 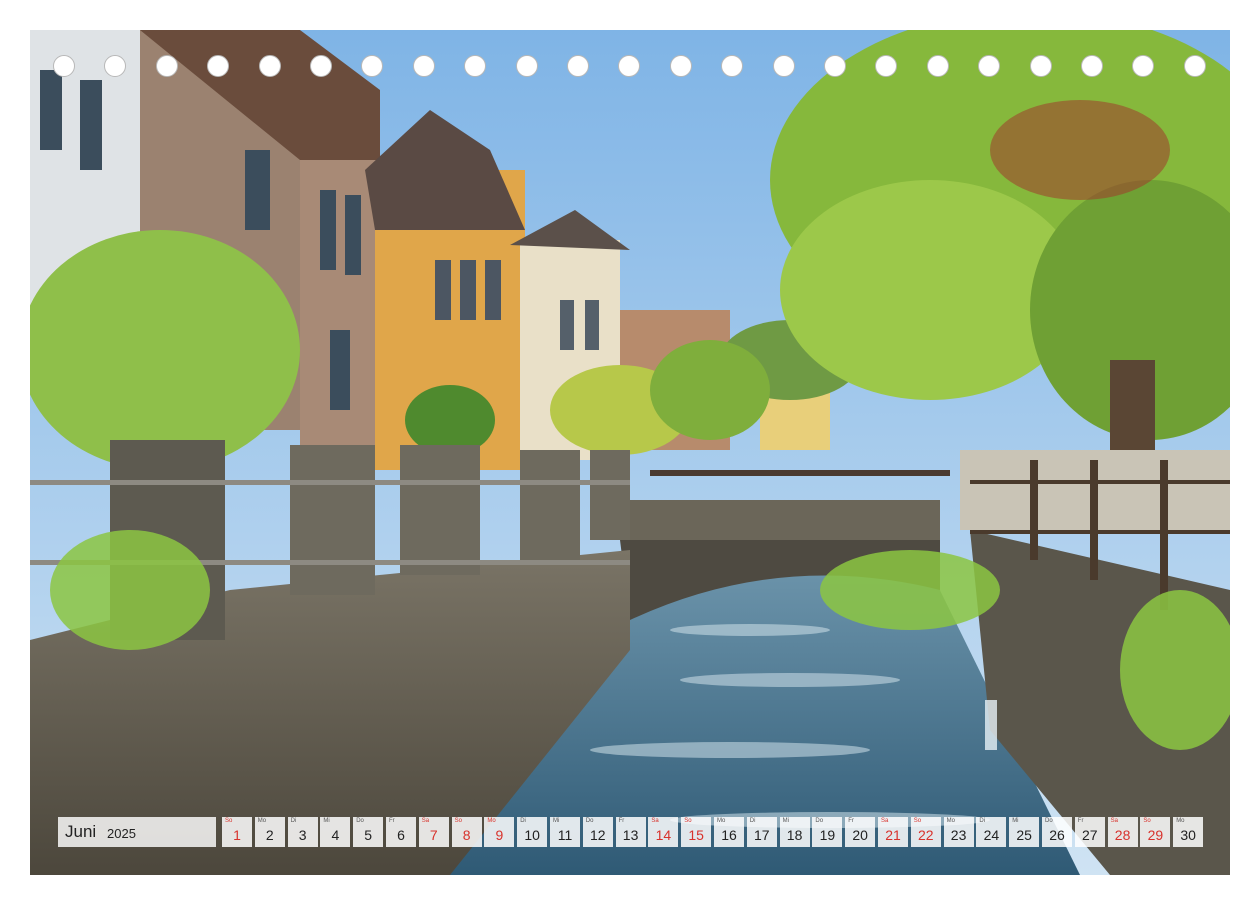 I want to click on day-cell: Mo 16, so click(x=729, y=832).